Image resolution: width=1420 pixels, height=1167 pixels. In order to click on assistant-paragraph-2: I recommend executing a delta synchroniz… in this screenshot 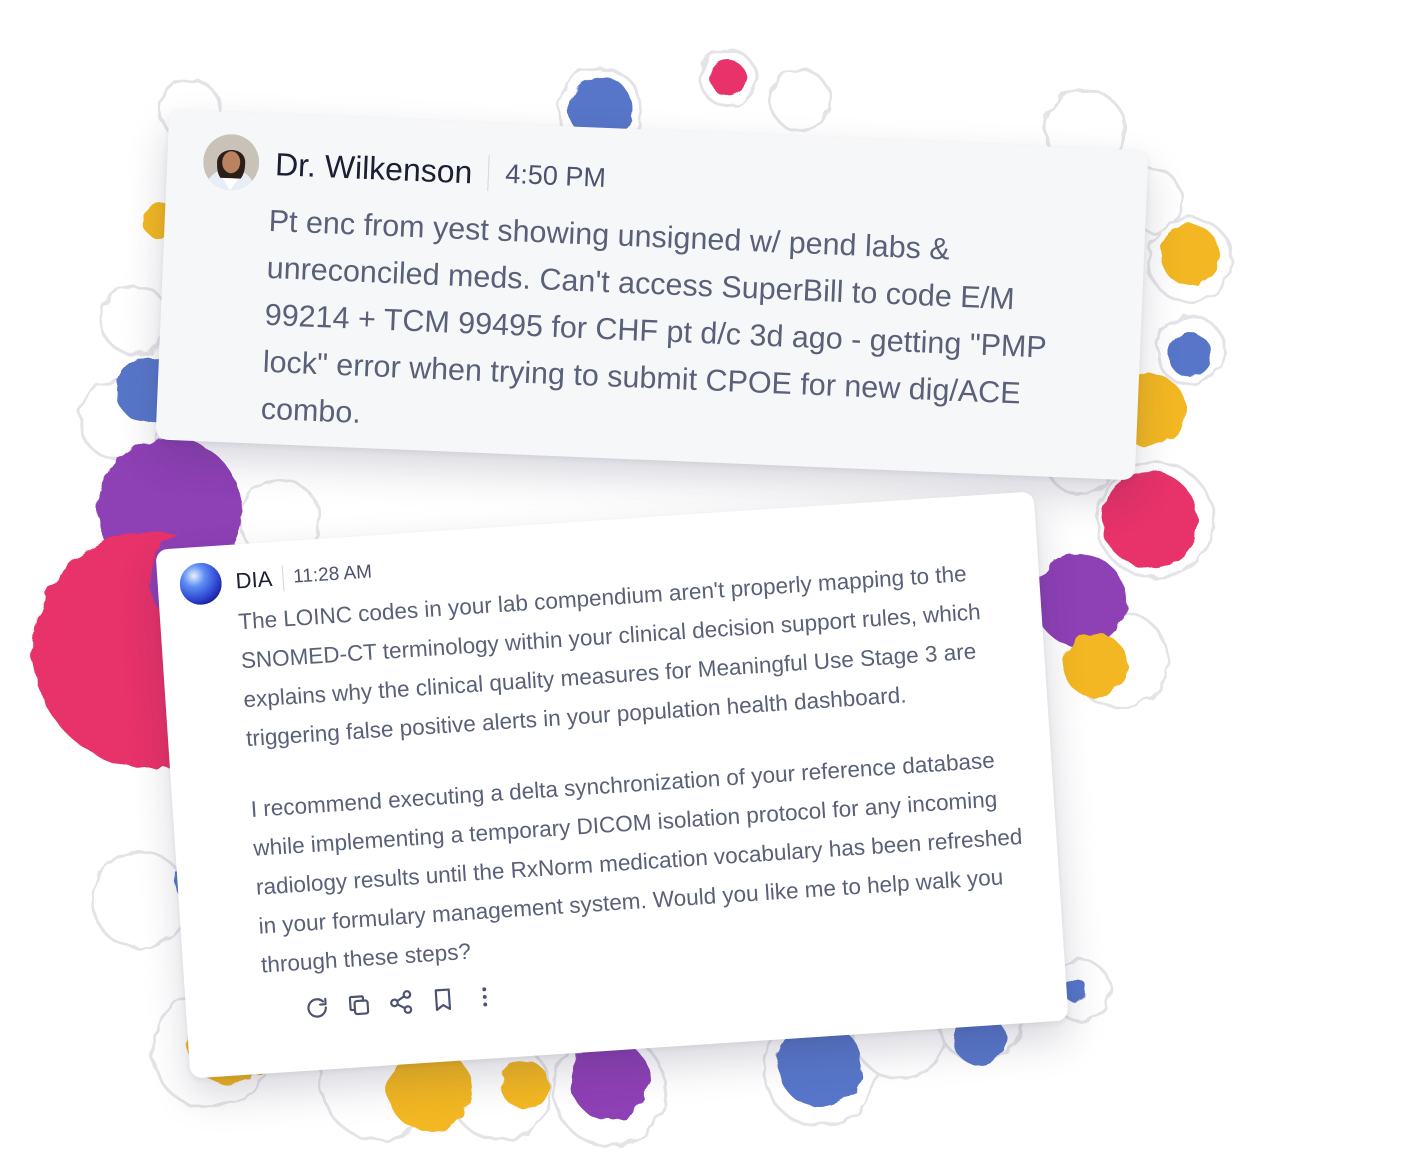, I will do `click(637, 862)`.